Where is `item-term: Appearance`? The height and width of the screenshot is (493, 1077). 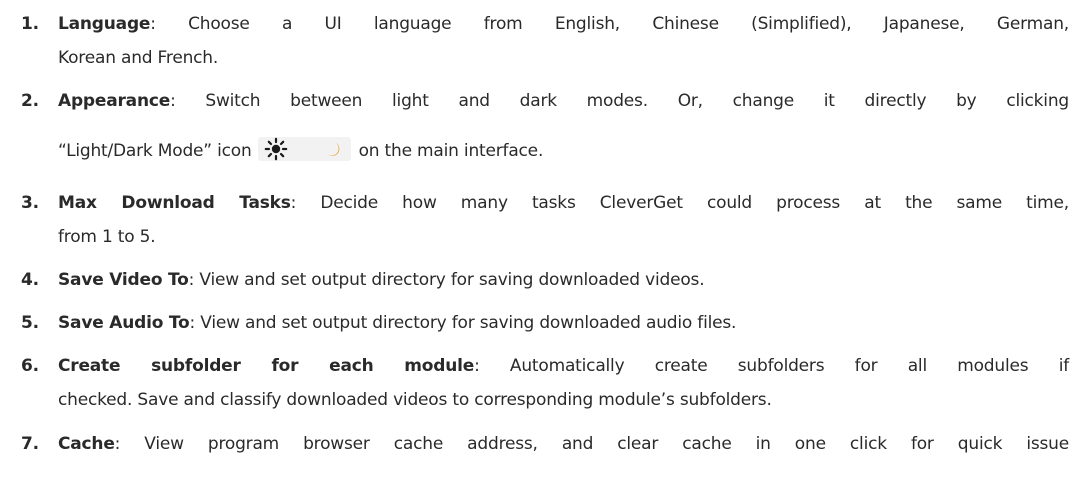 item-term: Appearance is located at coordinates (114, 101).